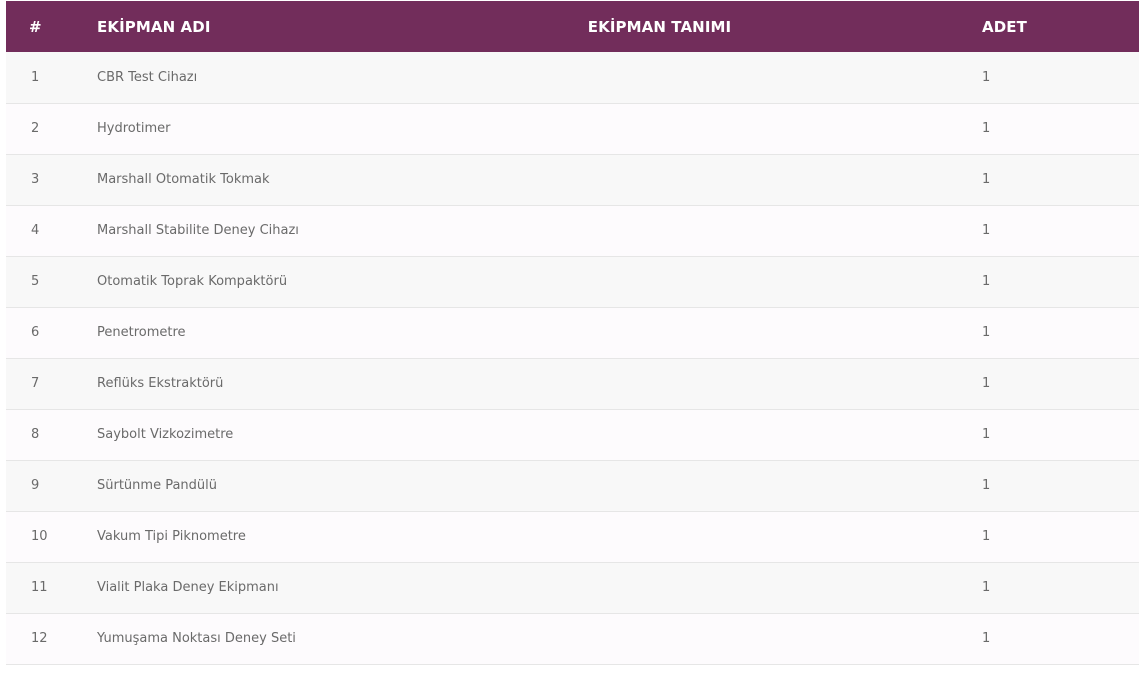 The height and width of the screenshot is (674, 1139). What do you see at coordinates (39, 536) in the screenshot?
I see `row-number: 10` at bounding box center [39, 536].